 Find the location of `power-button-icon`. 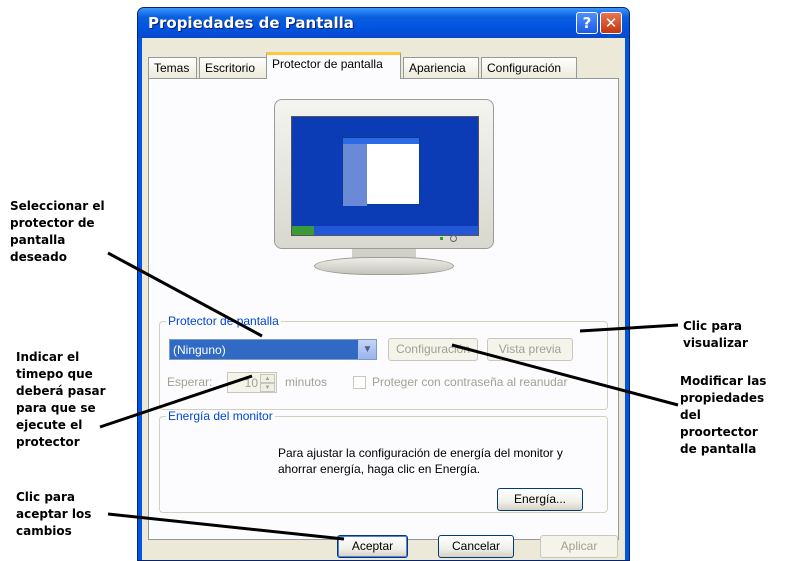

power-button-icon is located at coordinates (453, 238).